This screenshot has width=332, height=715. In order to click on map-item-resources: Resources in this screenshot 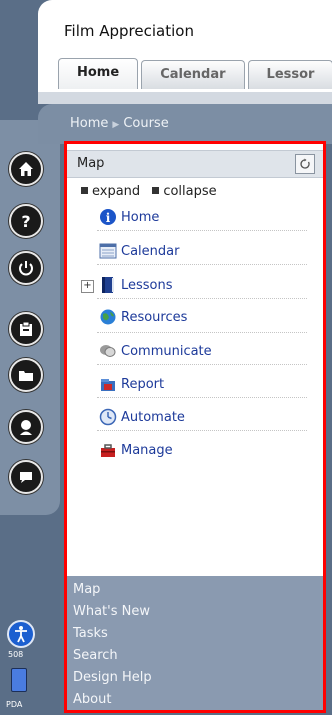, I will do `click(143, 317)`.